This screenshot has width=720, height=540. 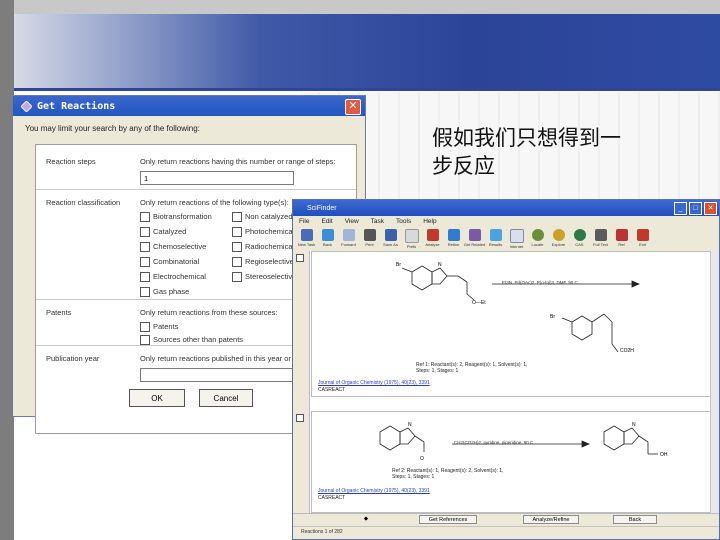 What do you see at coordinates (474, 239) in the screenshot?
I see `get-related-button: Get Related` at bounding box center [474, 239].